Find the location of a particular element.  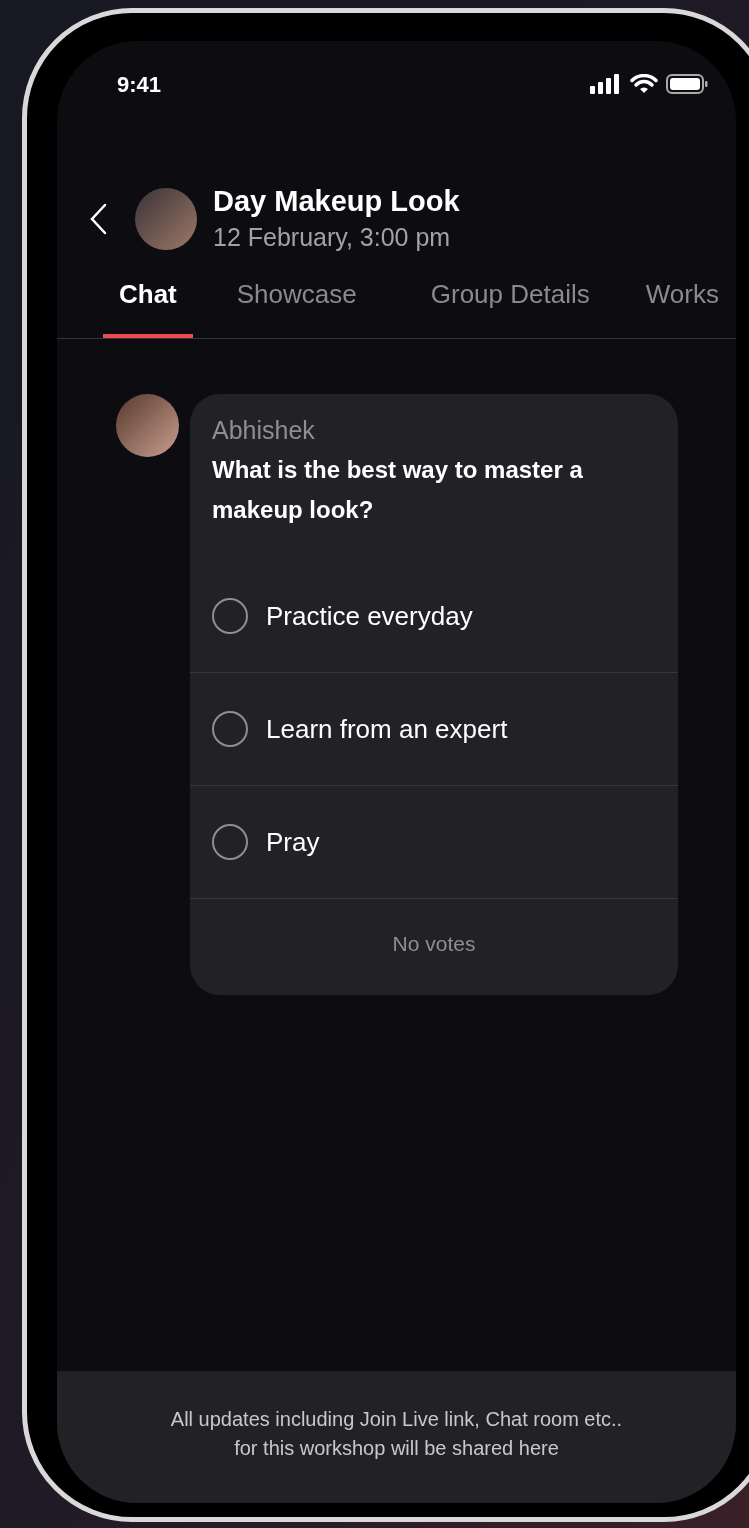

poll-question: What is the best way to master a makeup look? is located at coordinates (397, 490).